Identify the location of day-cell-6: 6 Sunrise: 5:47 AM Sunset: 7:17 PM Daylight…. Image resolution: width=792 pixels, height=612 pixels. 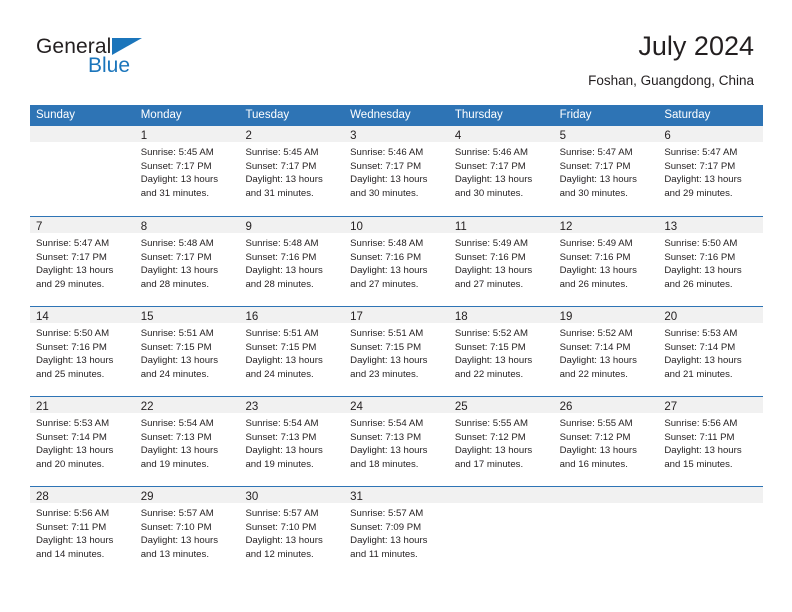
(711, 171).